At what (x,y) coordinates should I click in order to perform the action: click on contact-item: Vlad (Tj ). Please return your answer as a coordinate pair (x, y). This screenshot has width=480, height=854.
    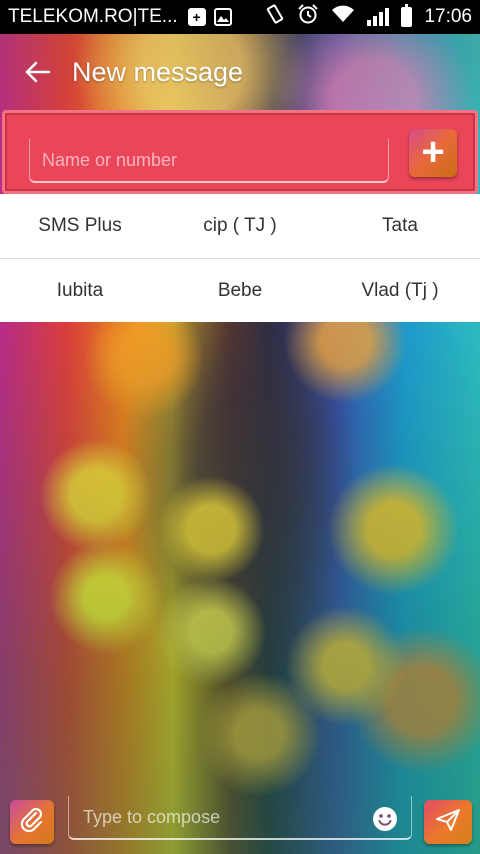
    Looking at the image, I should click on (400, 290).